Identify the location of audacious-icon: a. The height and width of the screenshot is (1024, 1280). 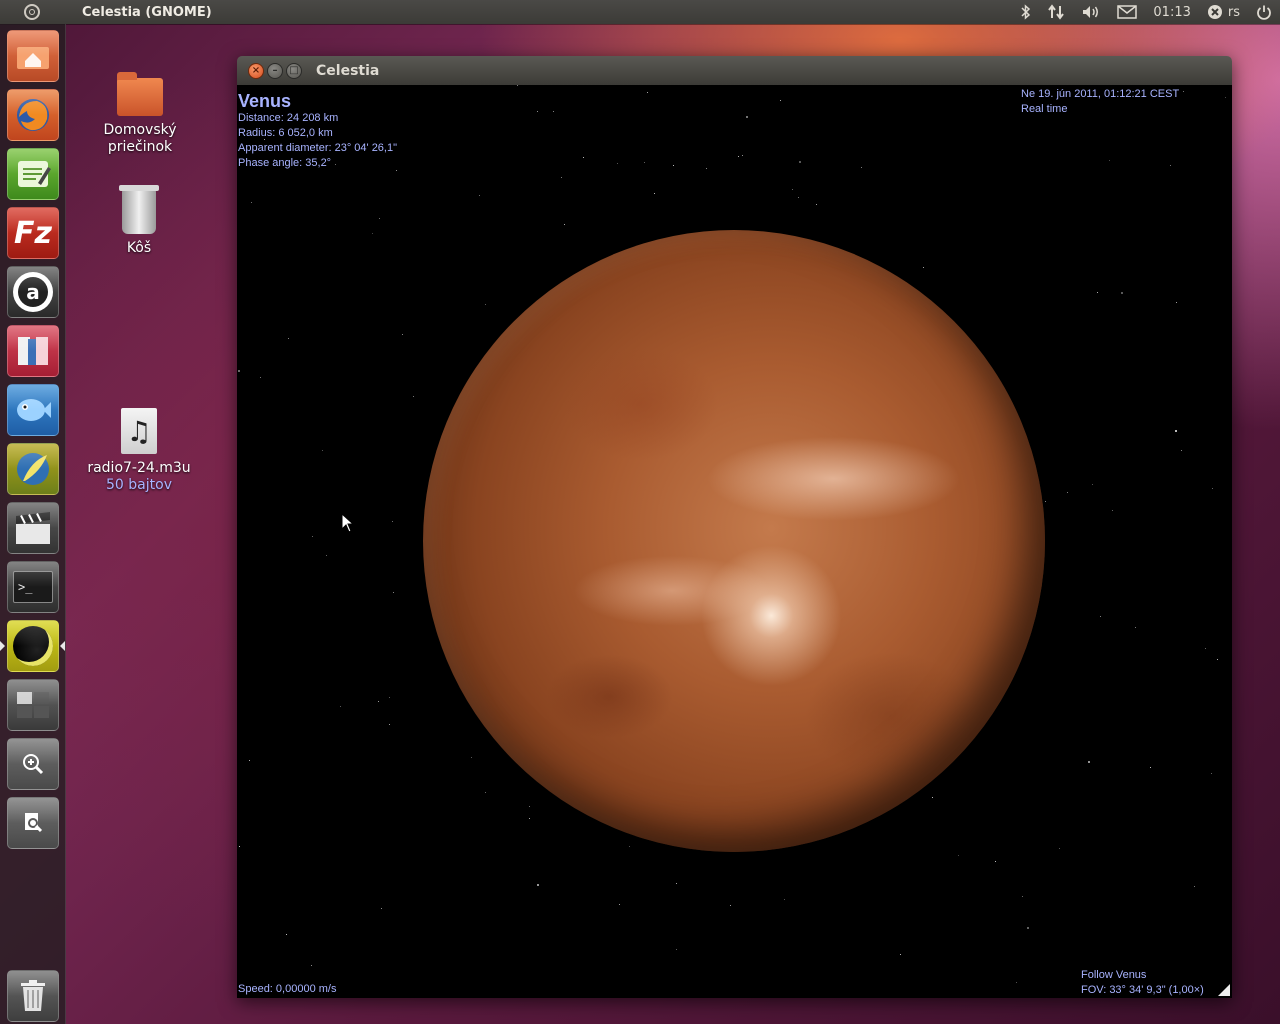
(33, 292).